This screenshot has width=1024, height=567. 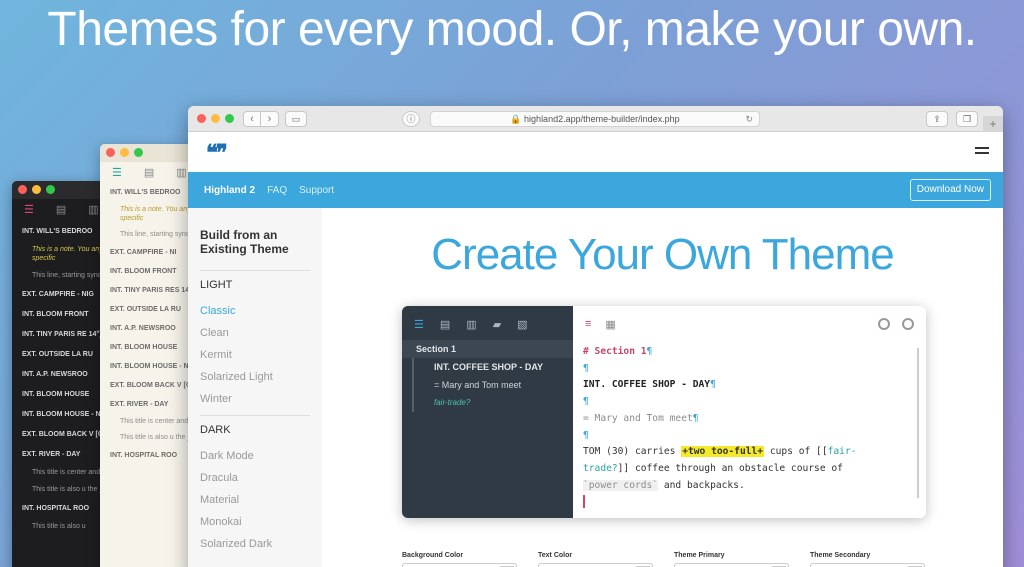 I want to click on theme-item-solarized-dark: Solarized Dark, so click(x=255, y=544).